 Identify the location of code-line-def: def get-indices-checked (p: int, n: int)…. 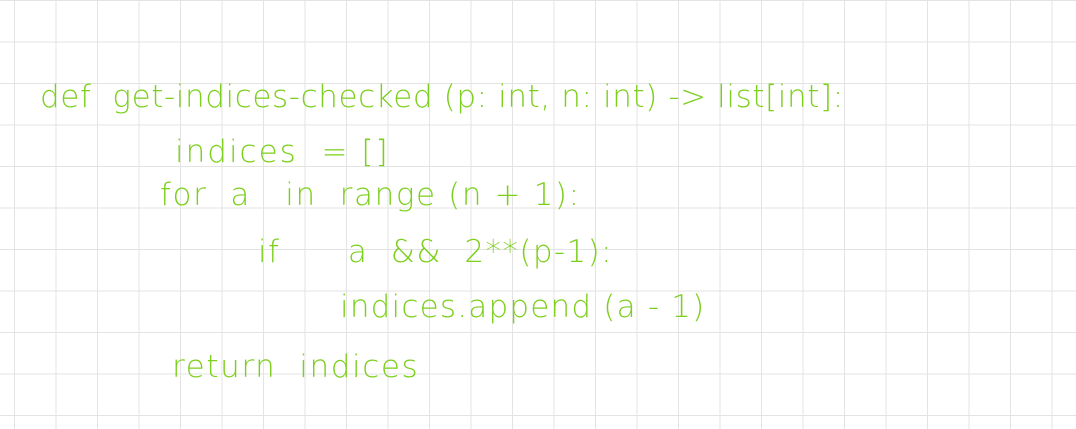
(442, 97).